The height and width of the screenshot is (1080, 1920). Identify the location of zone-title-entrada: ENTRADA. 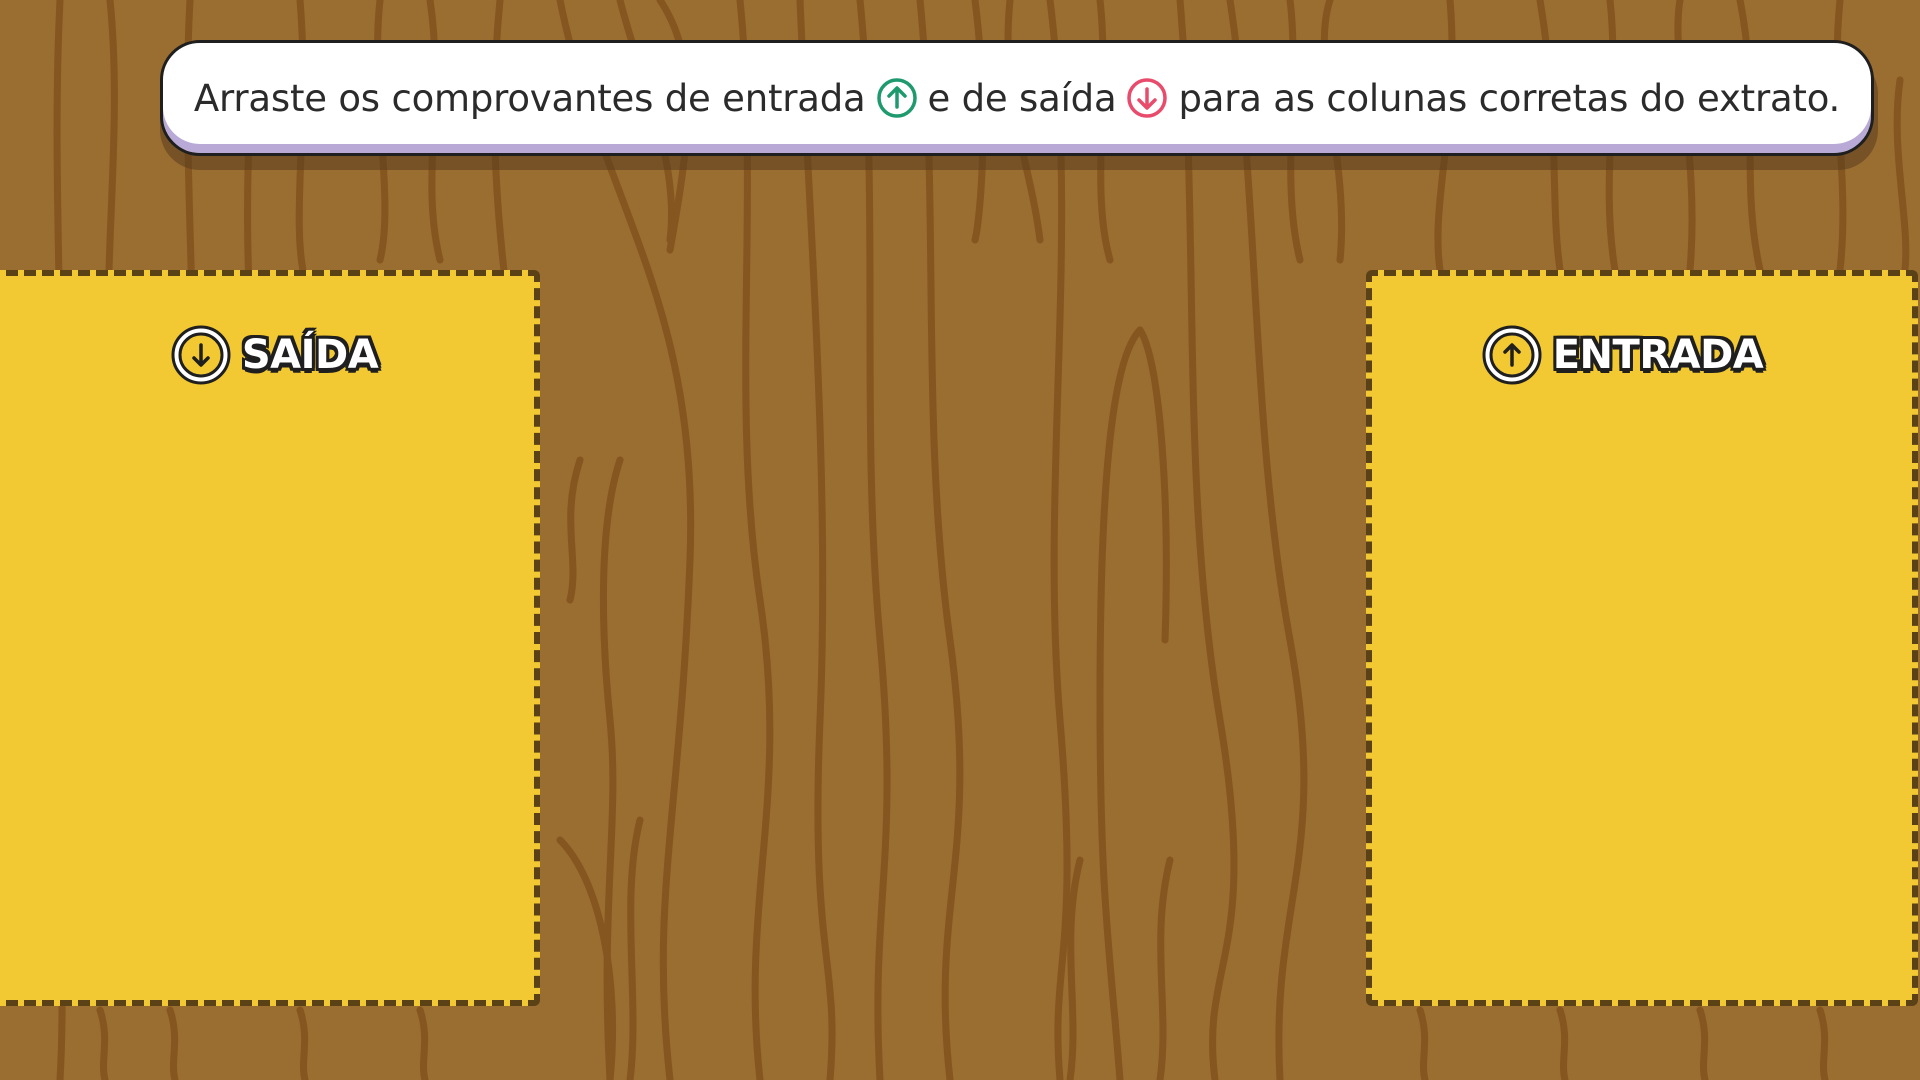
(1658, 355).